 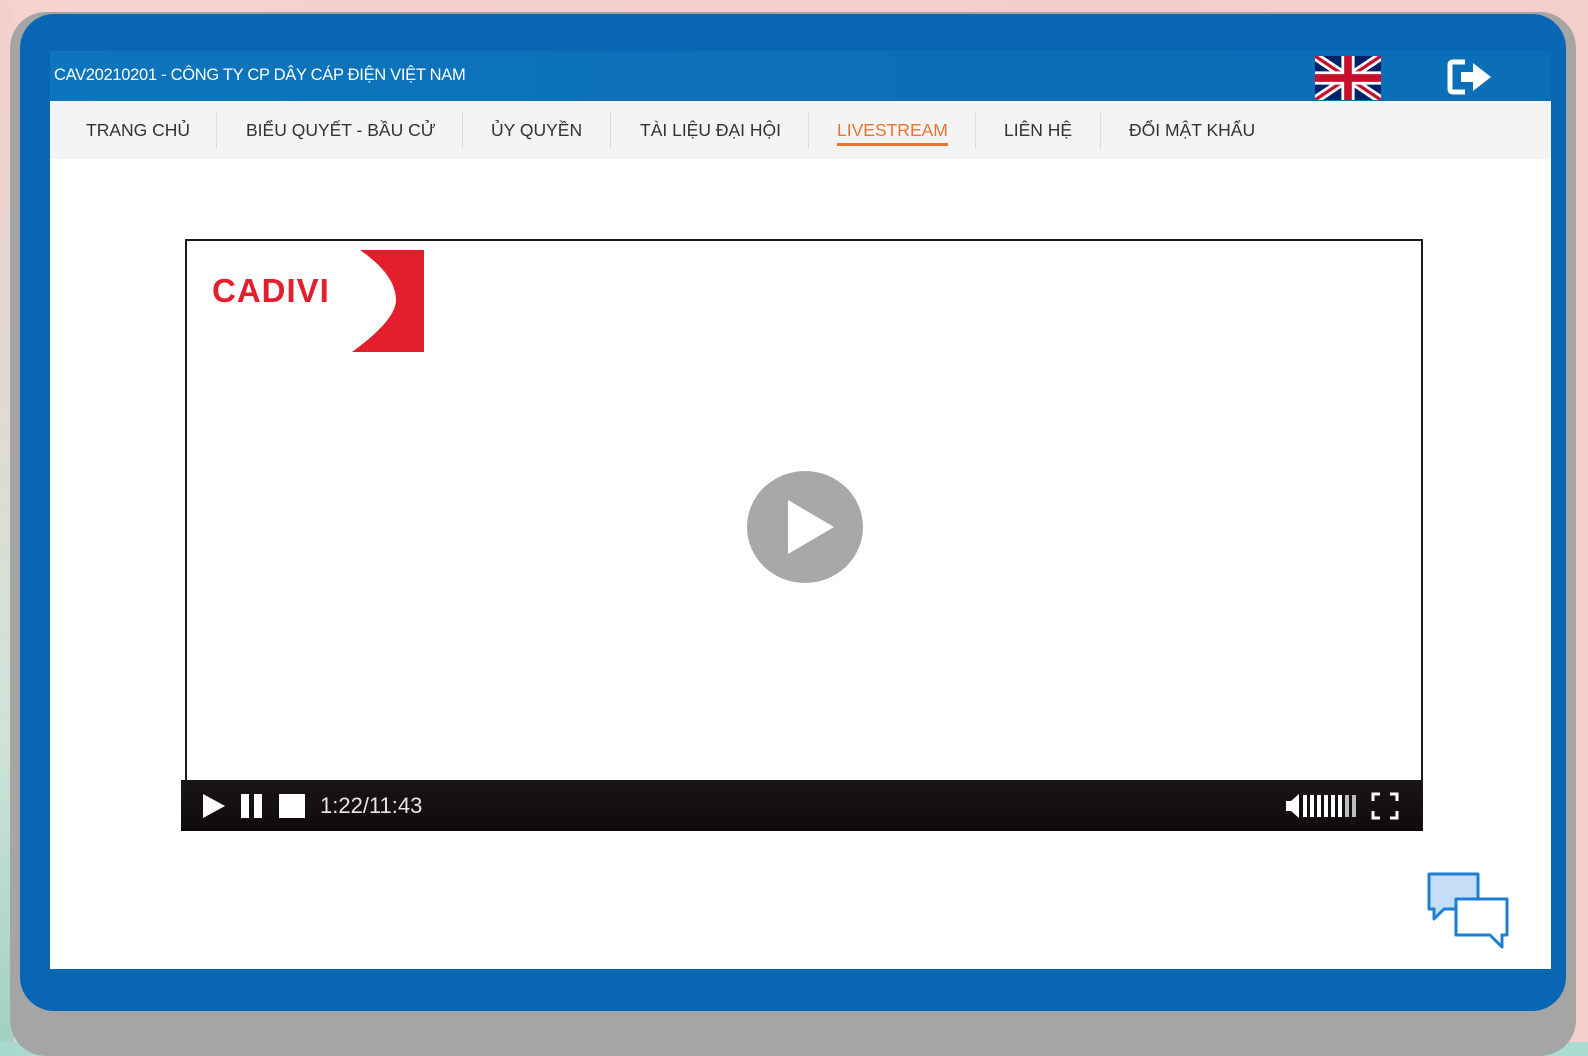 I want to click on nav-item-tai-lieu: TÀI LIỆU ĐẠI HỘI, so click(x=710, y=130).